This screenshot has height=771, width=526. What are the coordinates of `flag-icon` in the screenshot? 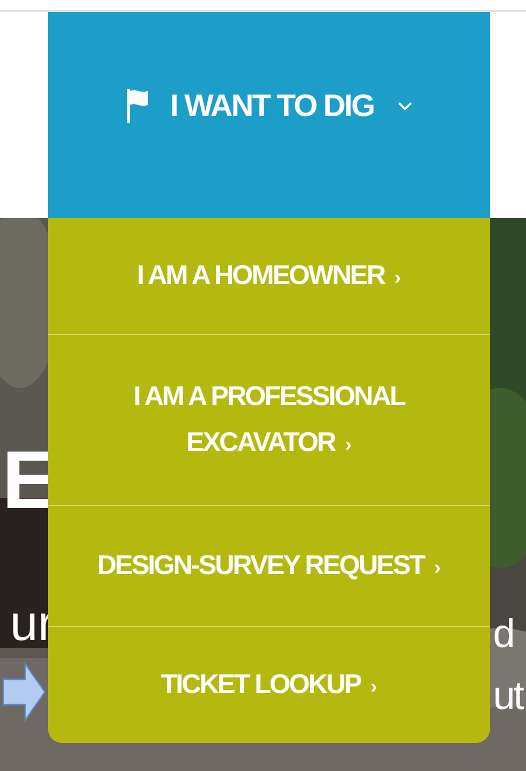 It's located at (138, 106).